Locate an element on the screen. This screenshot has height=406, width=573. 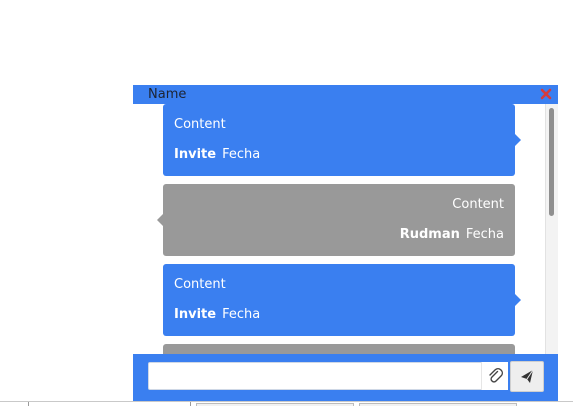
close-icon is located at coordinates (546, 94).